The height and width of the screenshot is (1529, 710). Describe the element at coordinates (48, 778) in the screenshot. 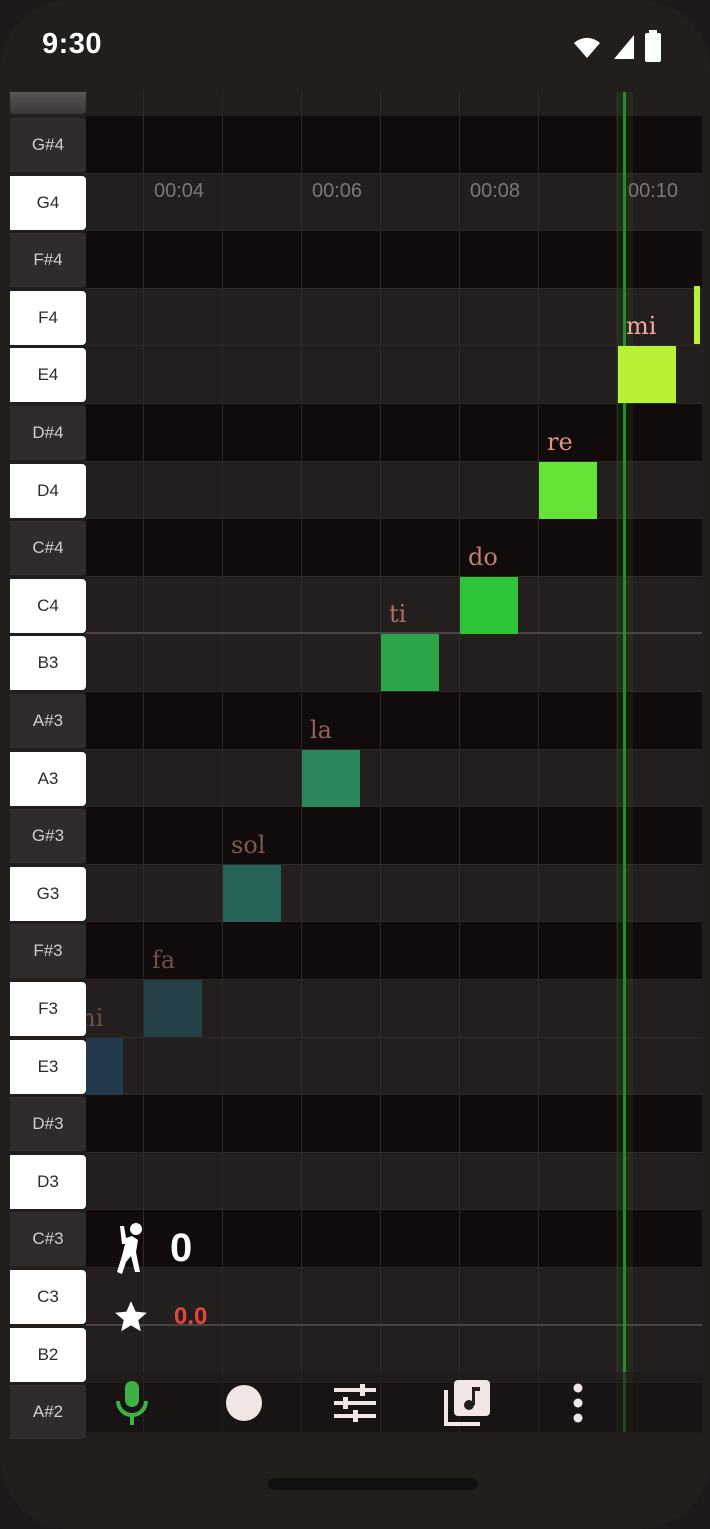

I see `key-a3: A3` at that location.